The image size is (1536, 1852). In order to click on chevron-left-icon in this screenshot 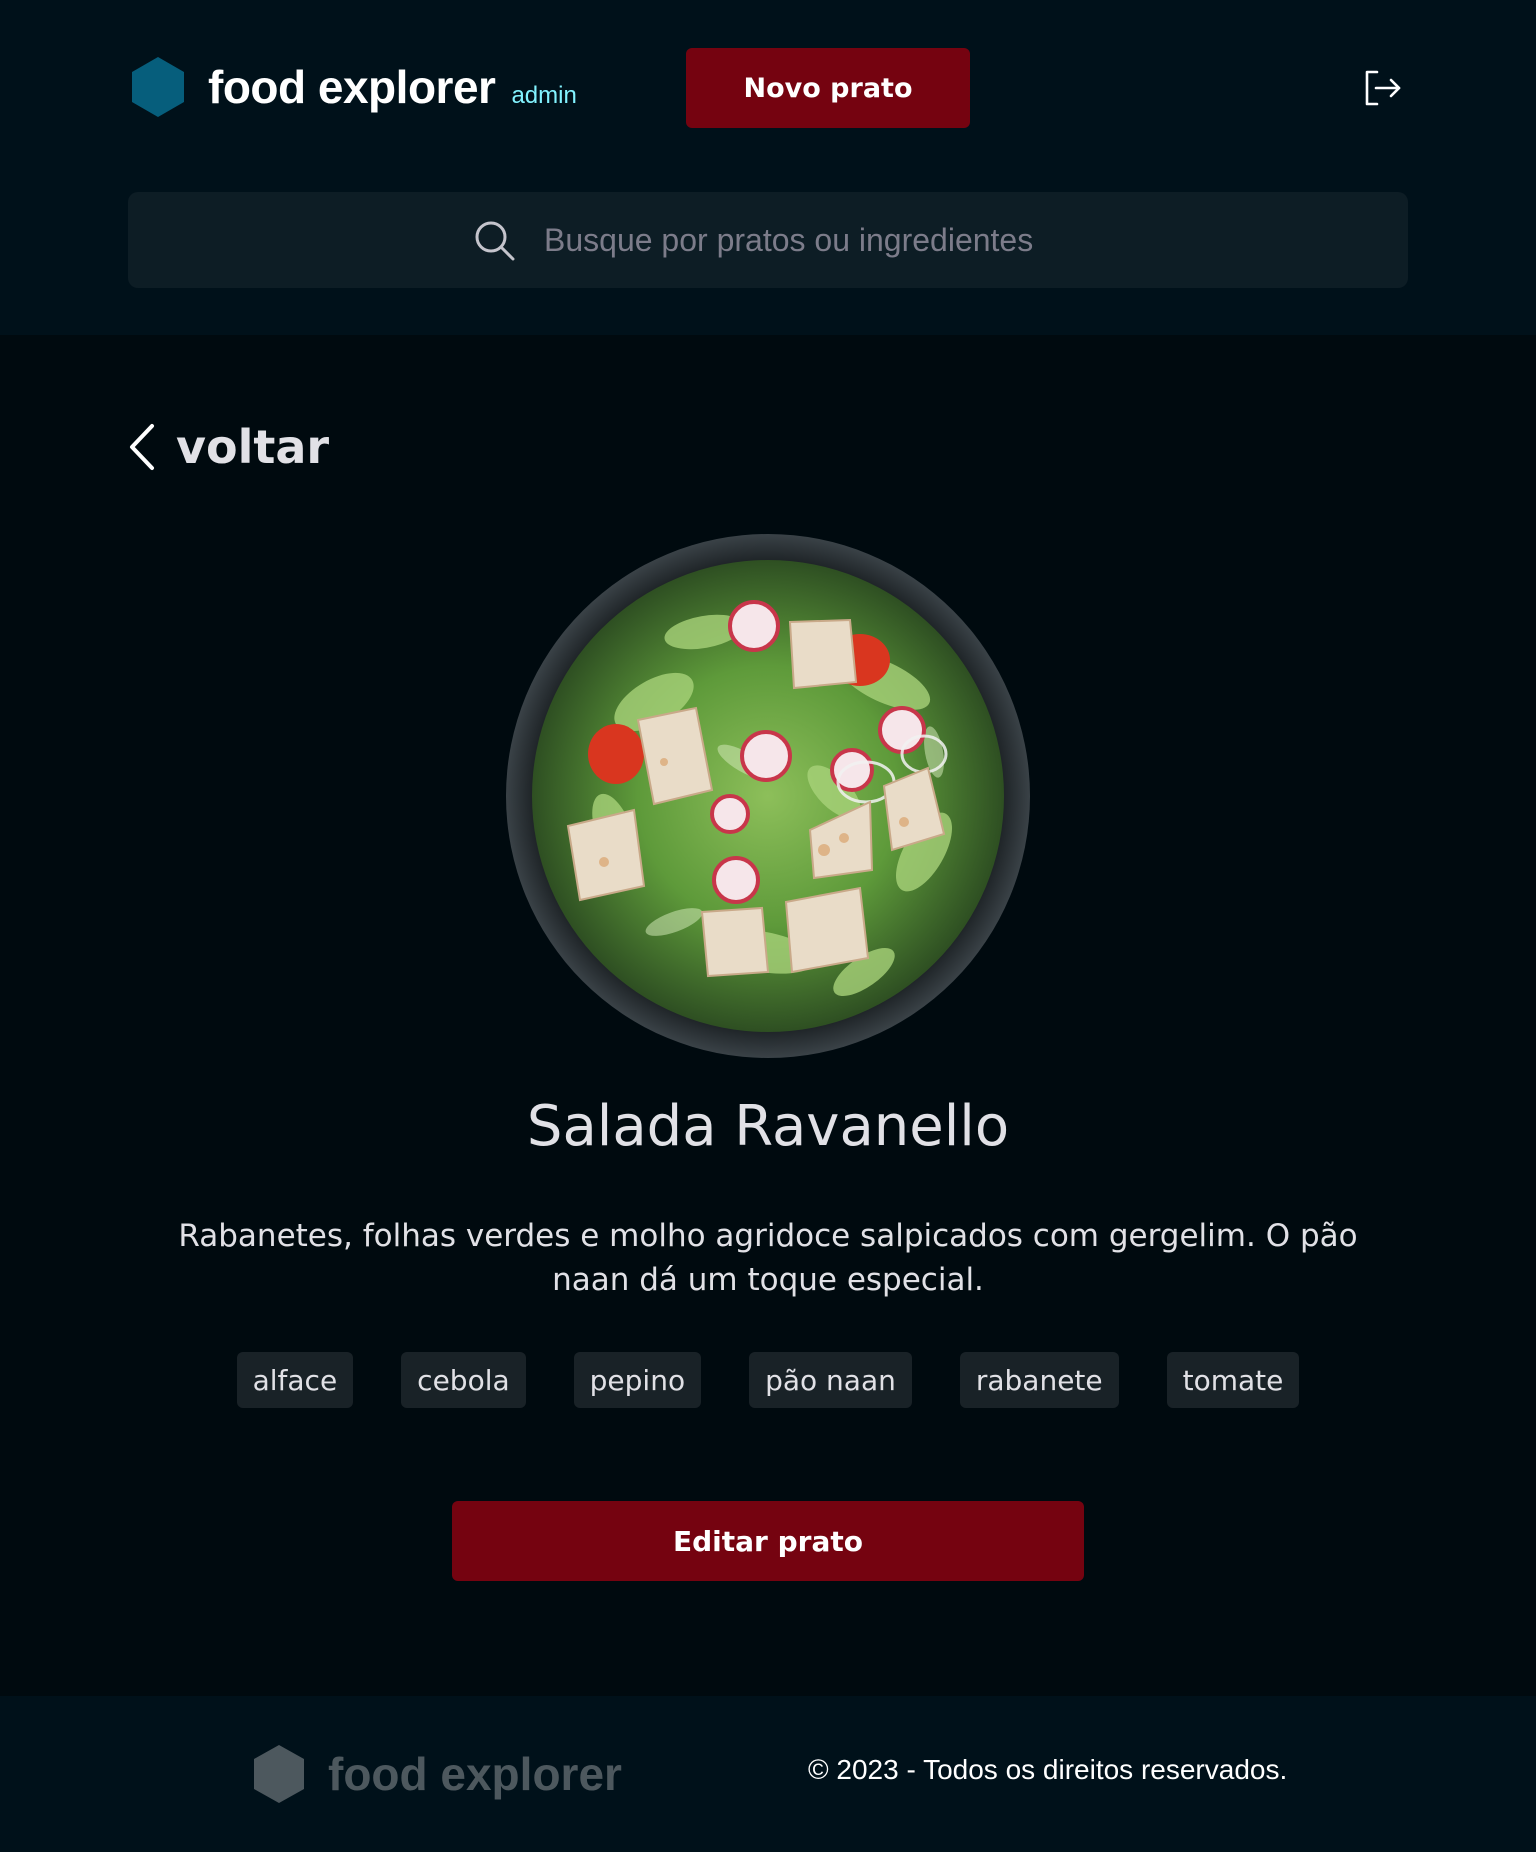, I will do `click(142, 447)`.